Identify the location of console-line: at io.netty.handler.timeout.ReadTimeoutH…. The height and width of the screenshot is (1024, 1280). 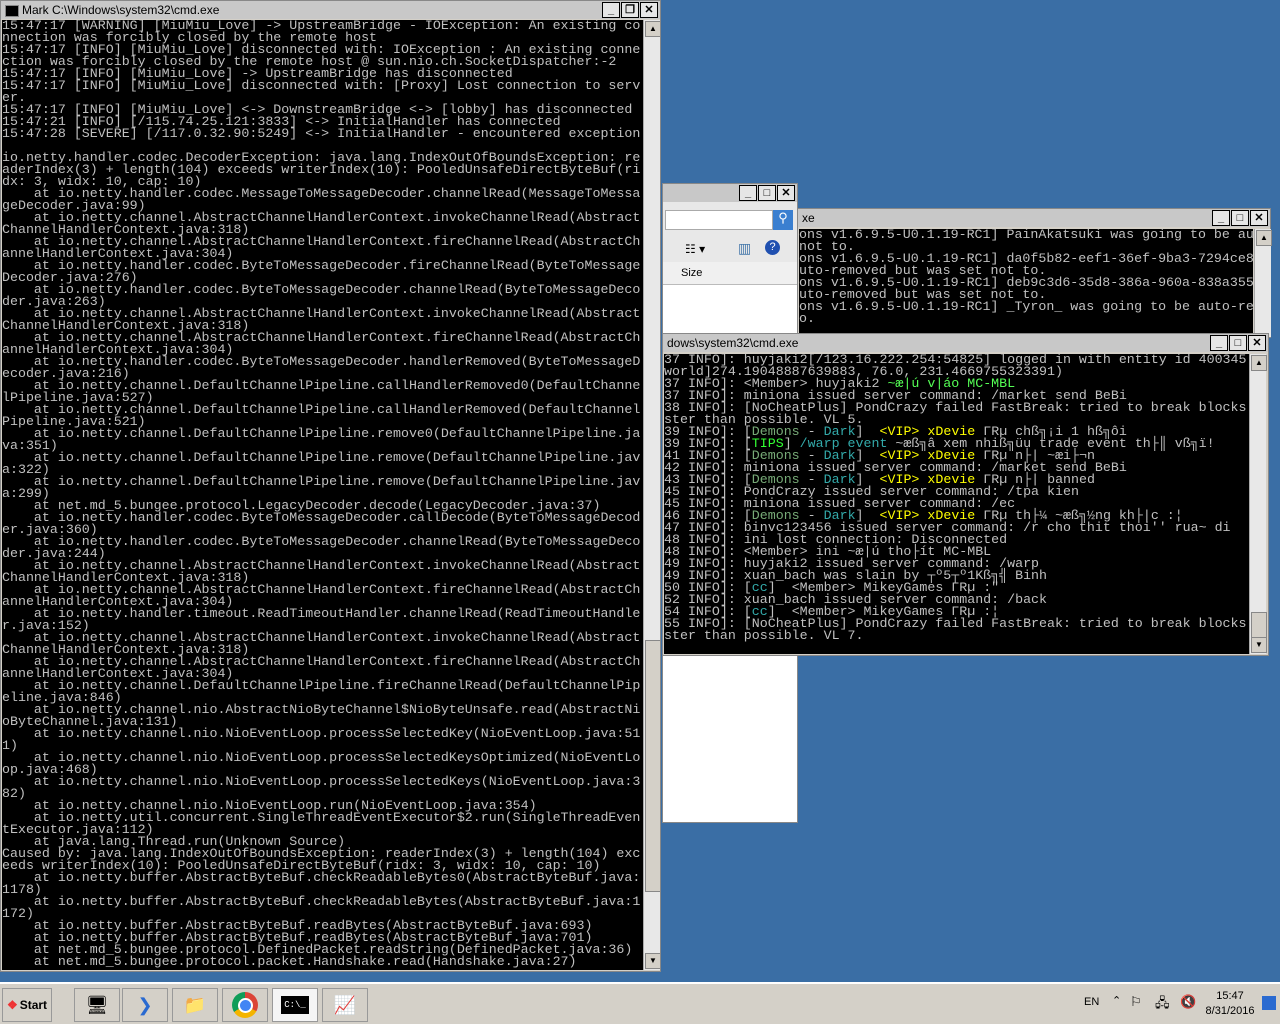
(321, 613).